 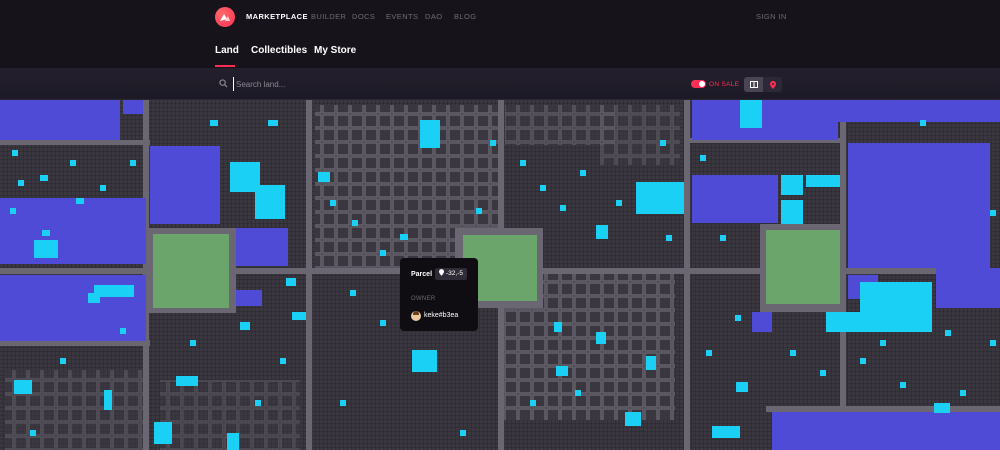 What do you see at coordinates (500, 51) in the screenshot?
I see `section-tabs: Land Collectibles My Store` at bounding box center [500, 51].